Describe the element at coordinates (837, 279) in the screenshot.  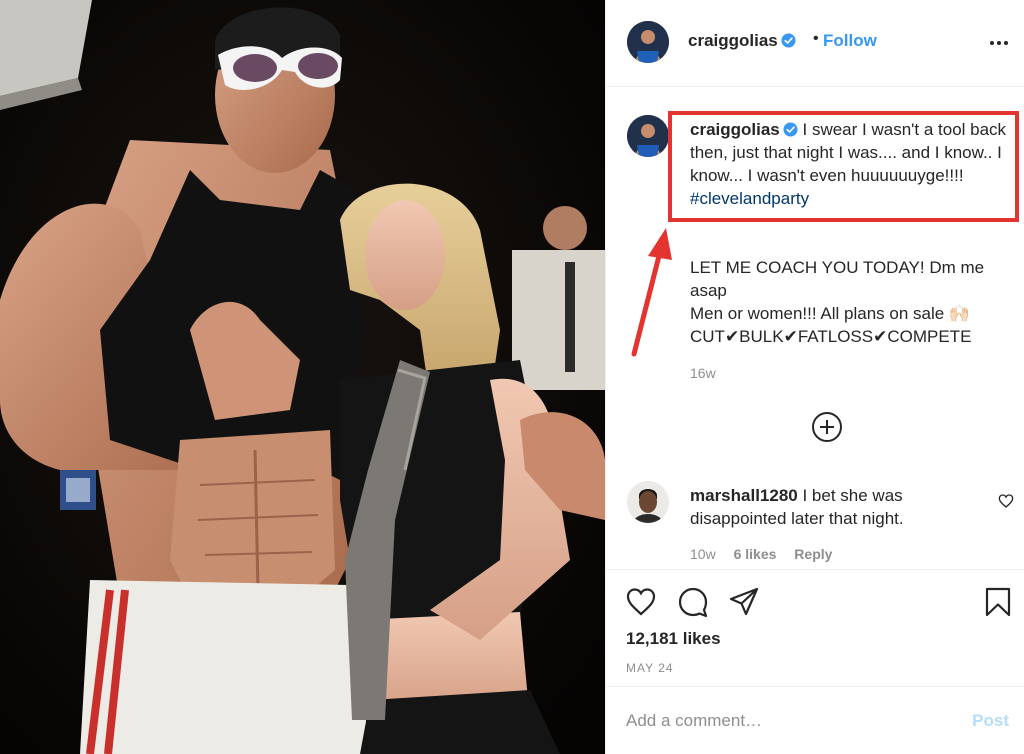
I see `promo-line-1: LET ME COACH YOU TODAY! Dm me asap` at that location.